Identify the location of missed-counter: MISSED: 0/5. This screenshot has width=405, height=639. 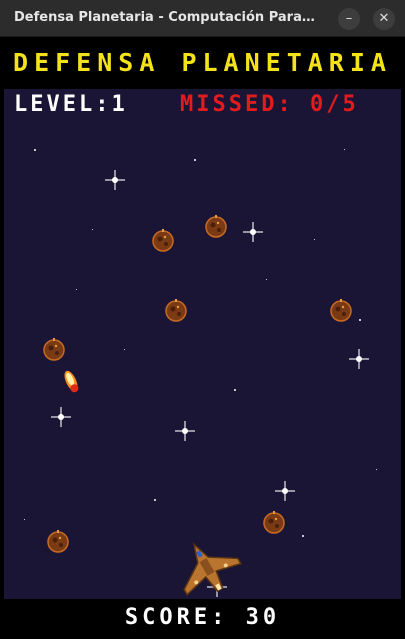
(269, 104).